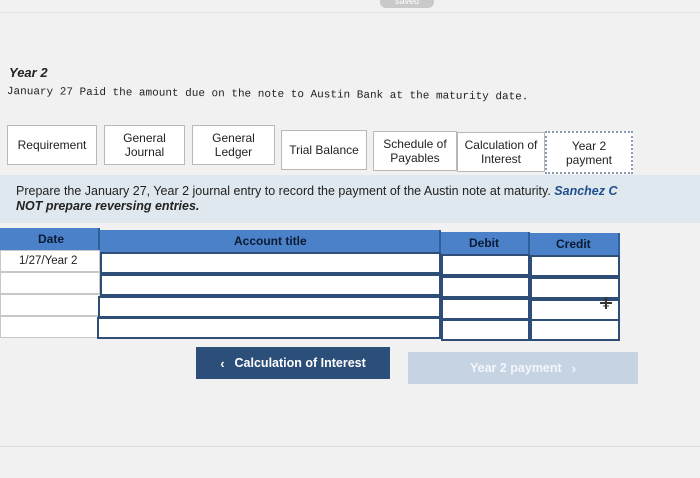 The image size is (700, 478). I want to click on instruction-line2: NOT prepare reversing entries., so click(108, 206).